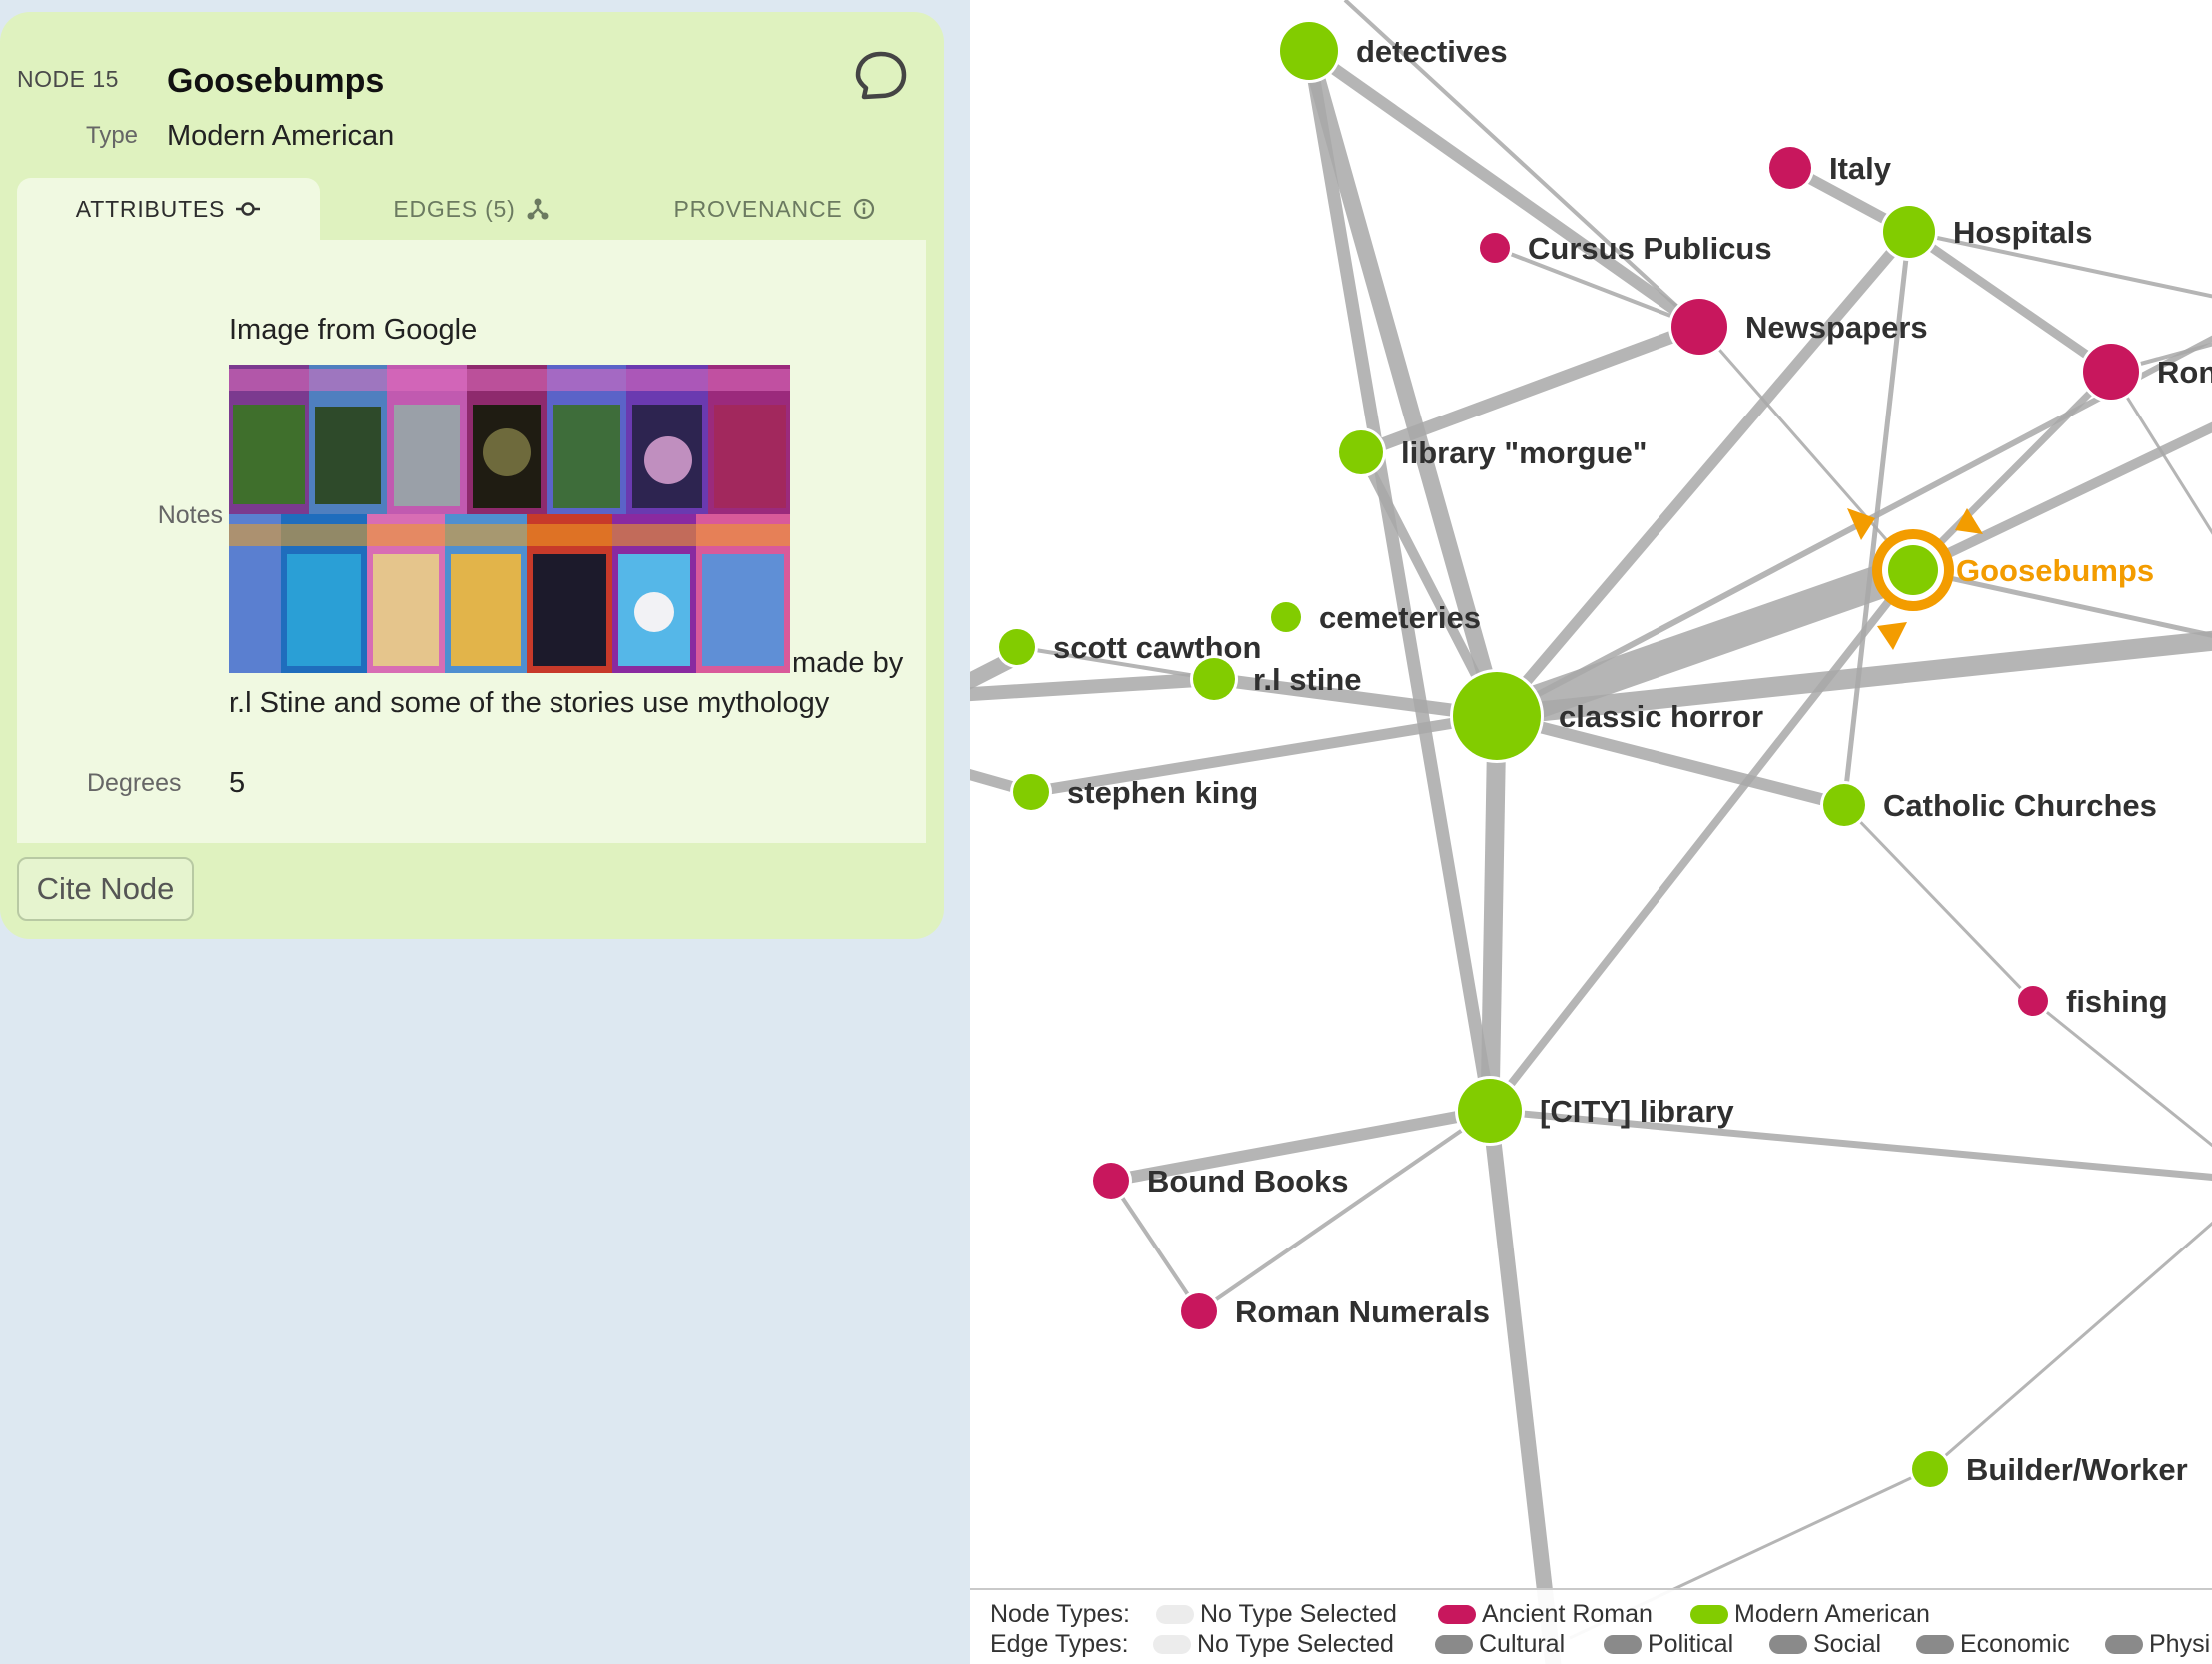  I want to click on tab-provenance: PROVENANCE, so click(774, 209).